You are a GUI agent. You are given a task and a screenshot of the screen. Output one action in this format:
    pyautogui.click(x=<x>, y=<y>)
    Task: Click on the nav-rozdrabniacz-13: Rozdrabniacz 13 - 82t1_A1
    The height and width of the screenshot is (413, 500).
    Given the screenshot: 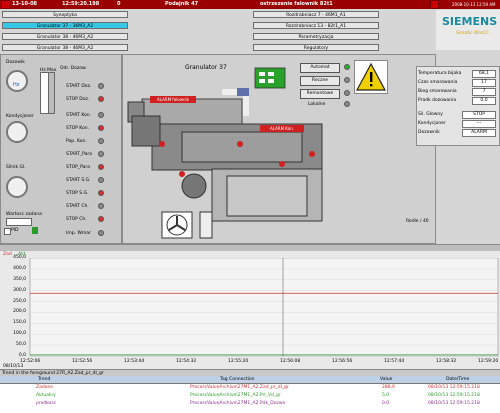 What is the action you would take?
    pyautogui.click(x=316, y=25)
    